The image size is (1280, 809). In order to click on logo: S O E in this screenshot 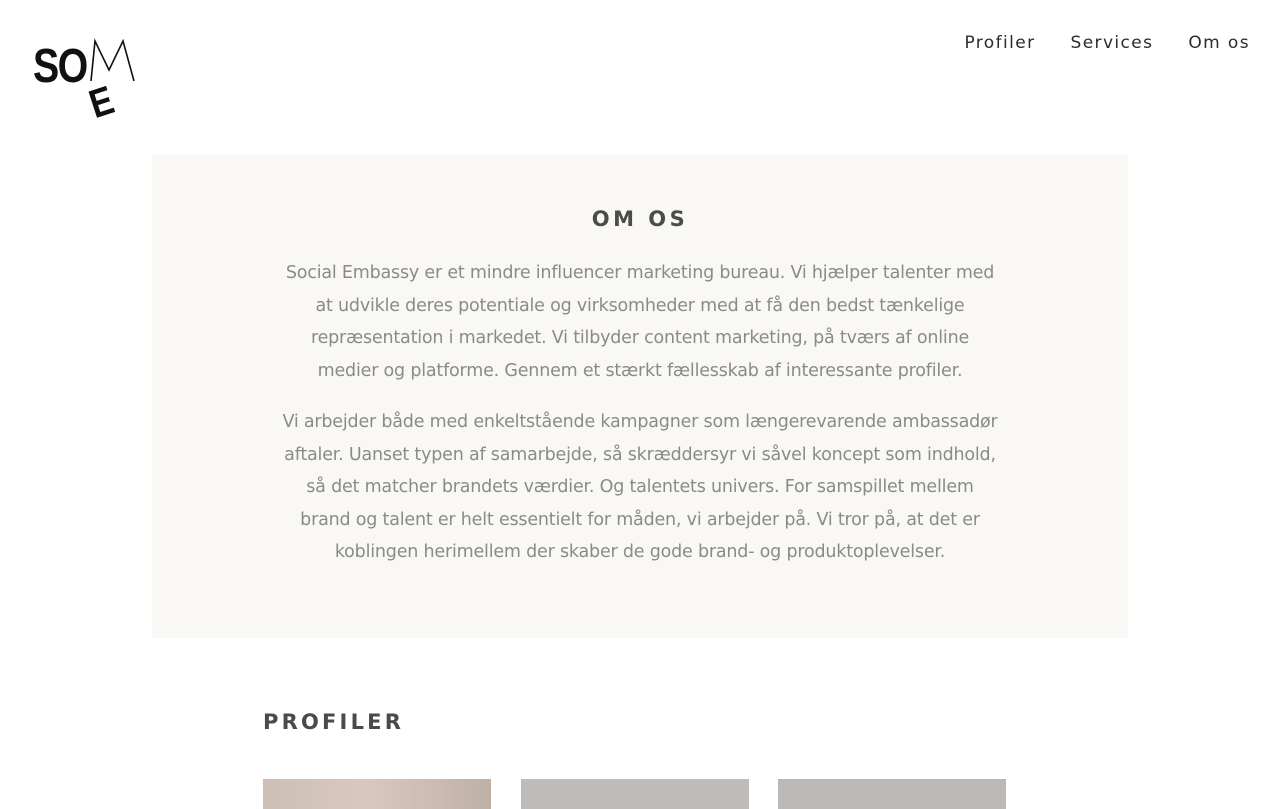, I will do `click(85, 82)`.